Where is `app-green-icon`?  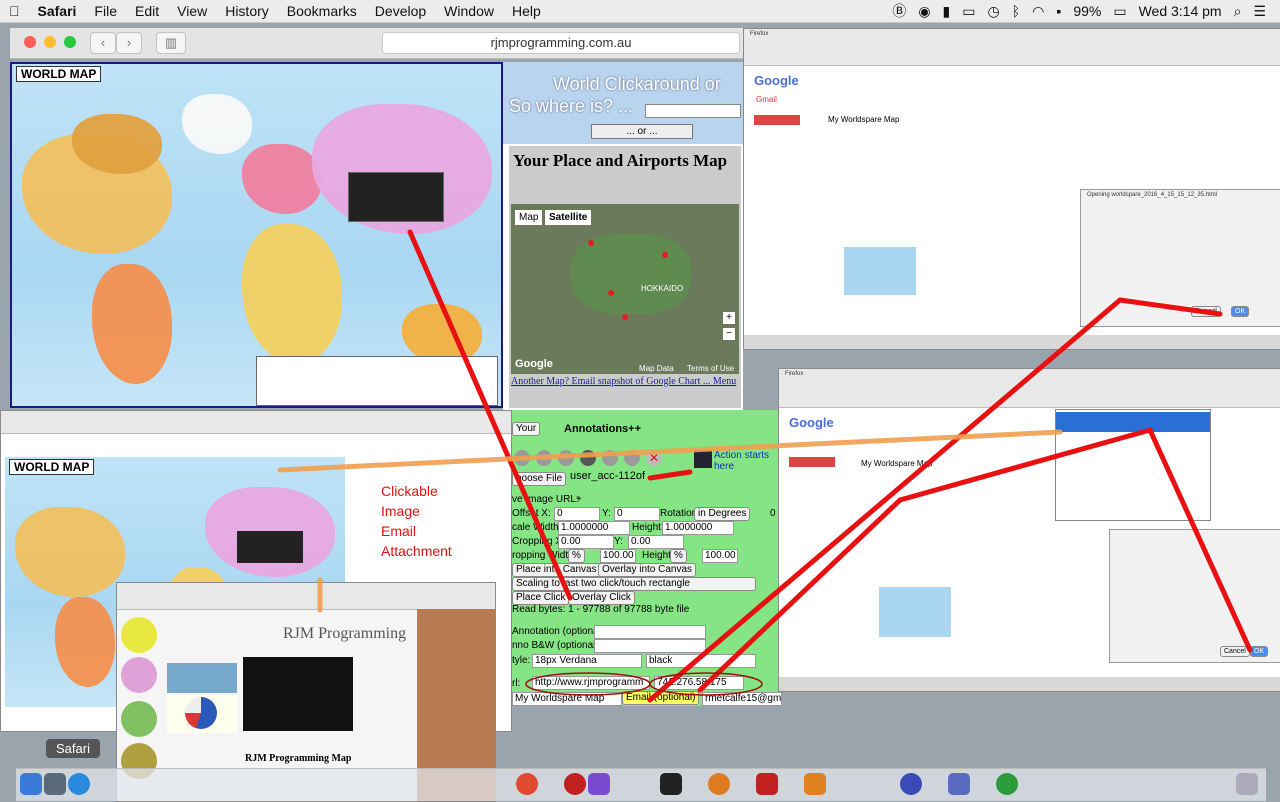
app-green-icon is located at coordinates (1007, 784).